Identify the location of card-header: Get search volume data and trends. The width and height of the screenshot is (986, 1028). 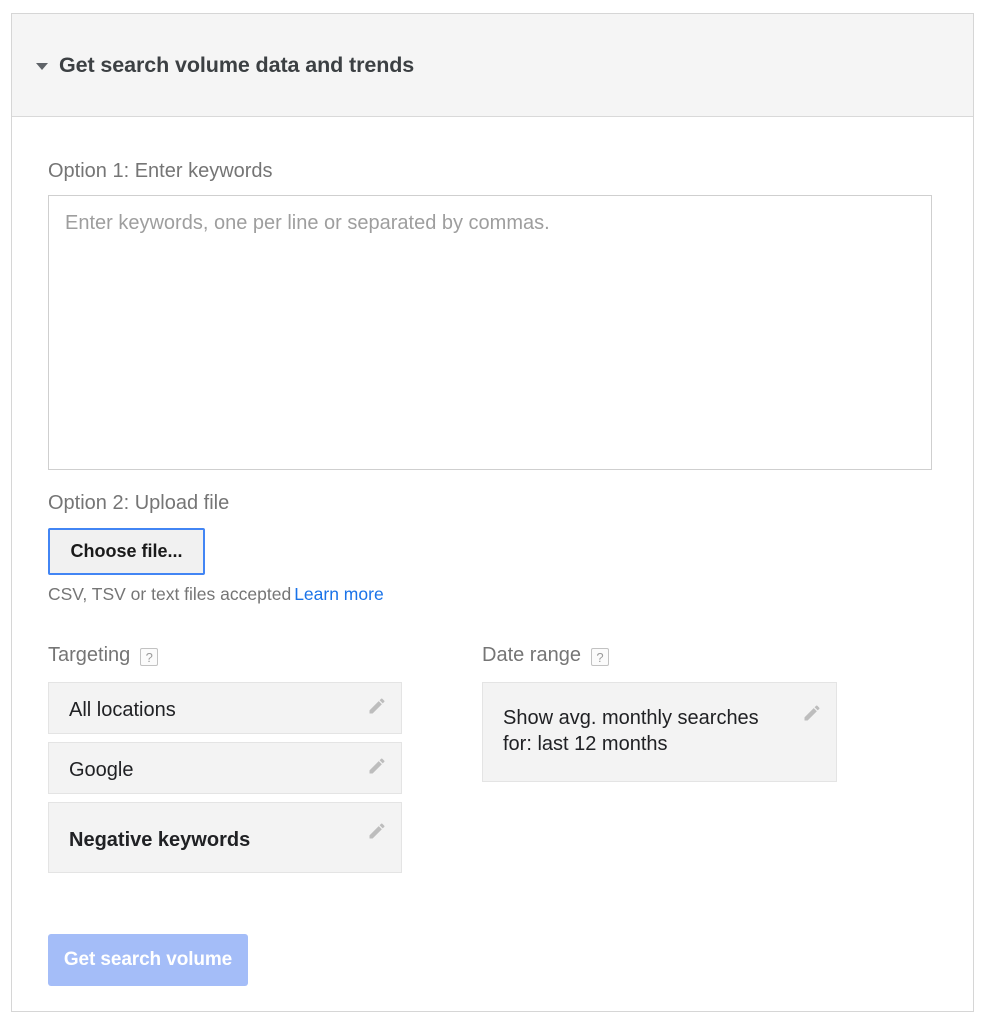
(492, 65).